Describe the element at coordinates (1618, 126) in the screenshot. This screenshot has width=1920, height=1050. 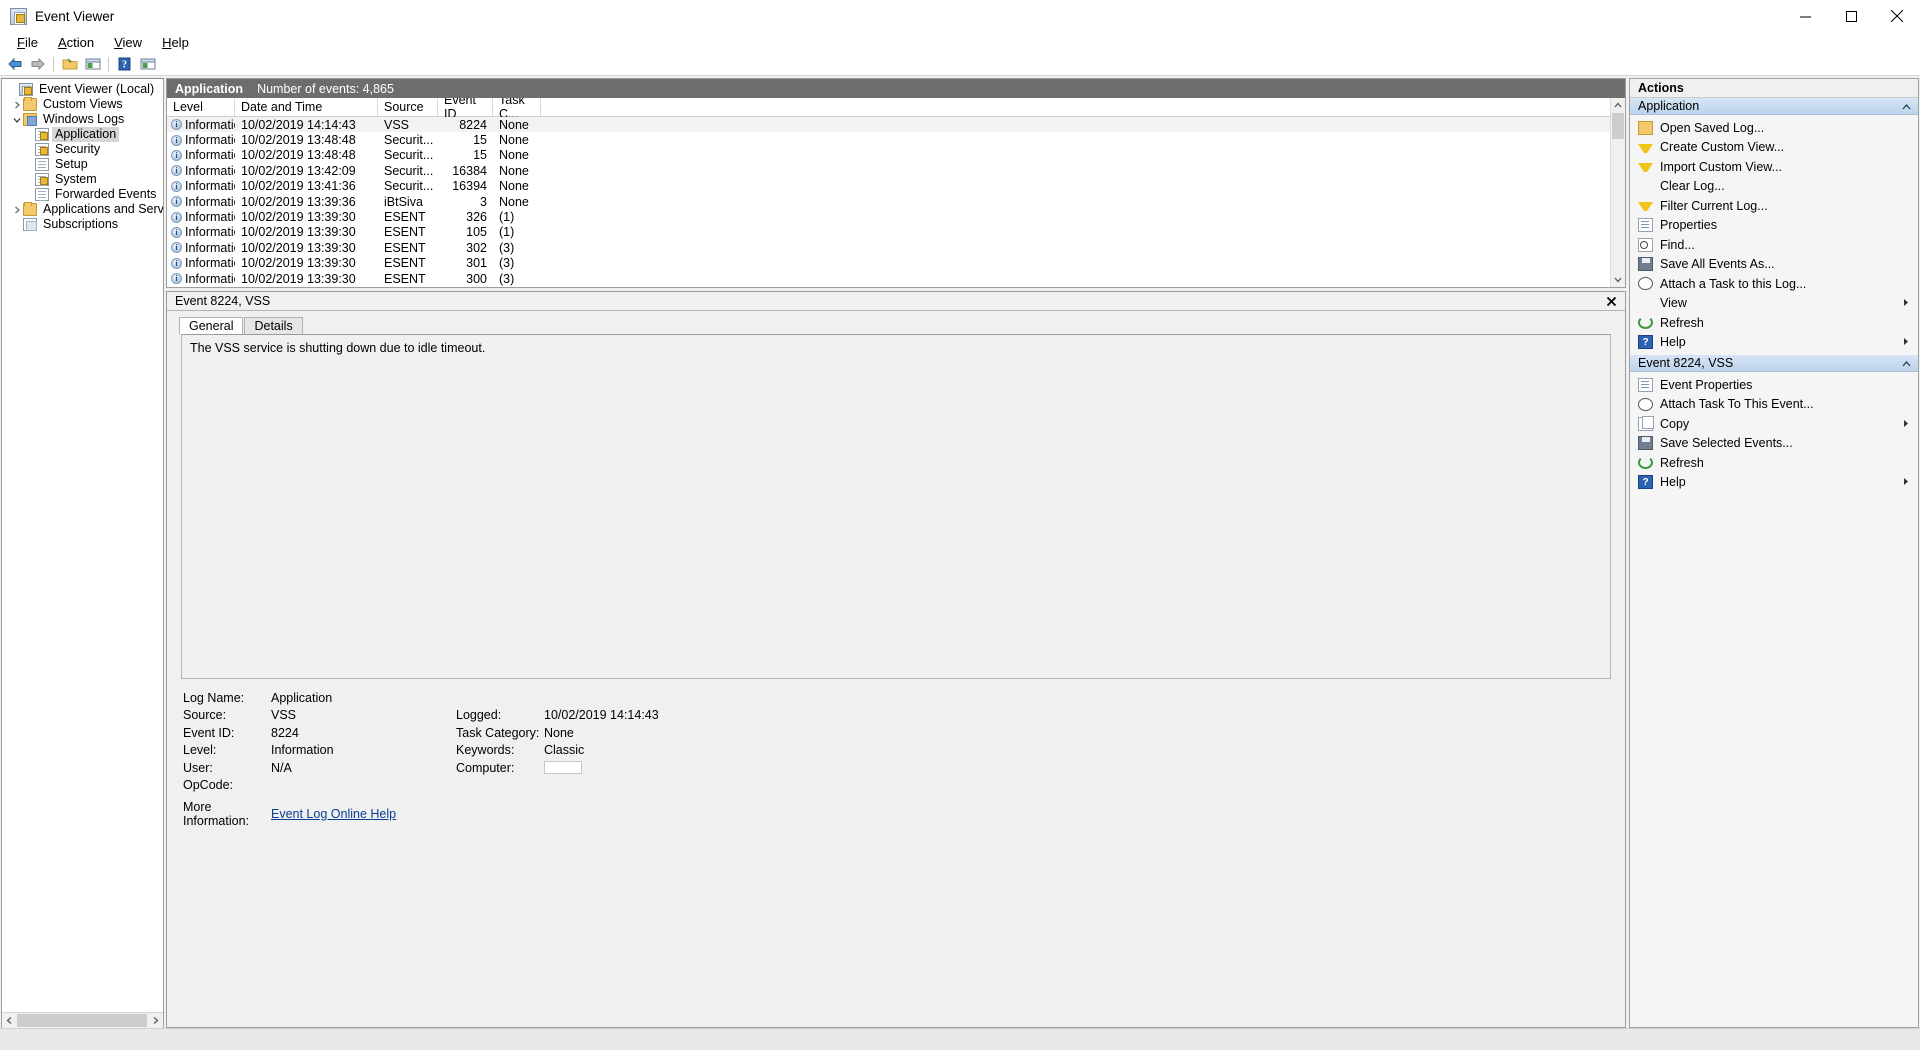
I see `event-scrollbar-thumb` at that location.